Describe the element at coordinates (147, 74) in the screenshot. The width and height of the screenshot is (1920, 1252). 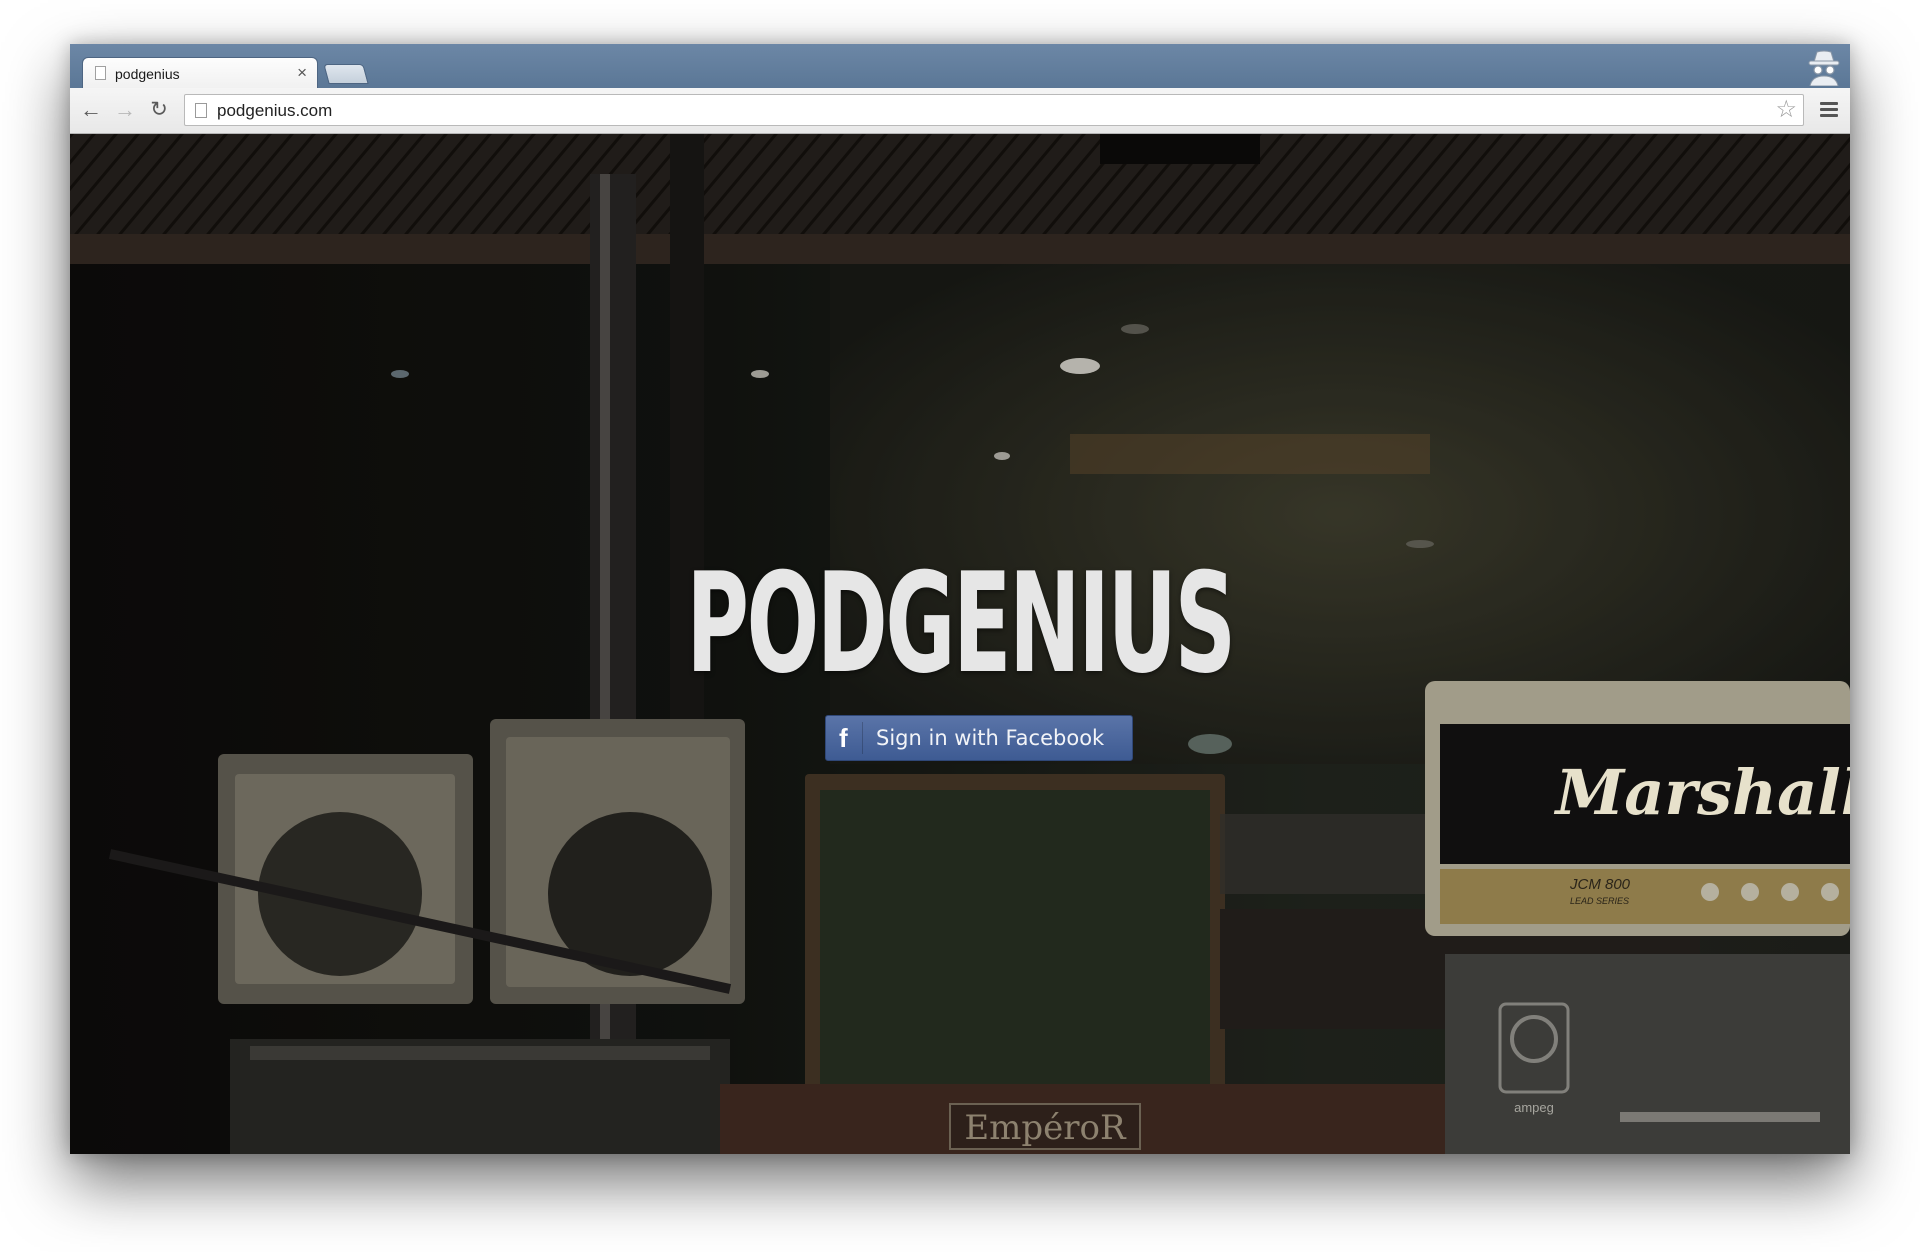
I see `tab-title: podgenius` at that location.